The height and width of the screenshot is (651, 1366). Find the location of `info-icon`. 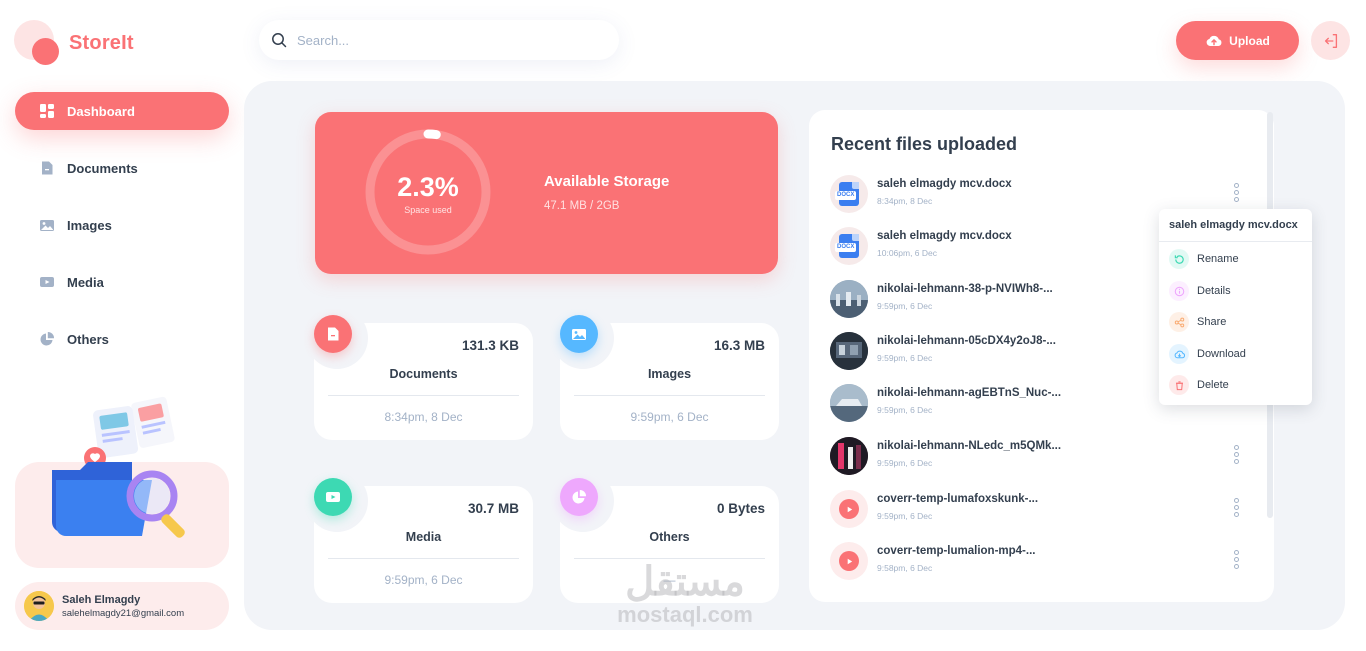

info-icon is located at coordinates (1179, 291).